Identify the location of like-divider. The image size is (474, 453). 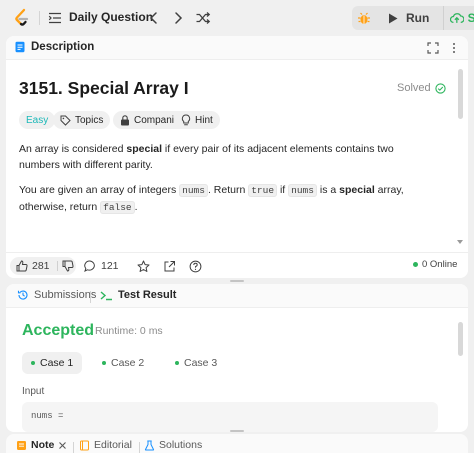
(57, 266).